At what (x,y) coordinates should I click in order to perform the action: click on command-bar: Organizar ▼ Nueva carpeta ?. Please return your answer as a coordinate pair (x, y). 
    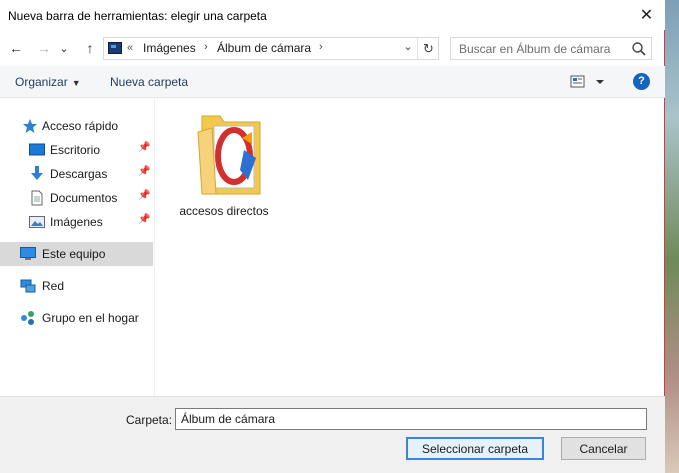
    Looking at the image, I should click on (332, 82).